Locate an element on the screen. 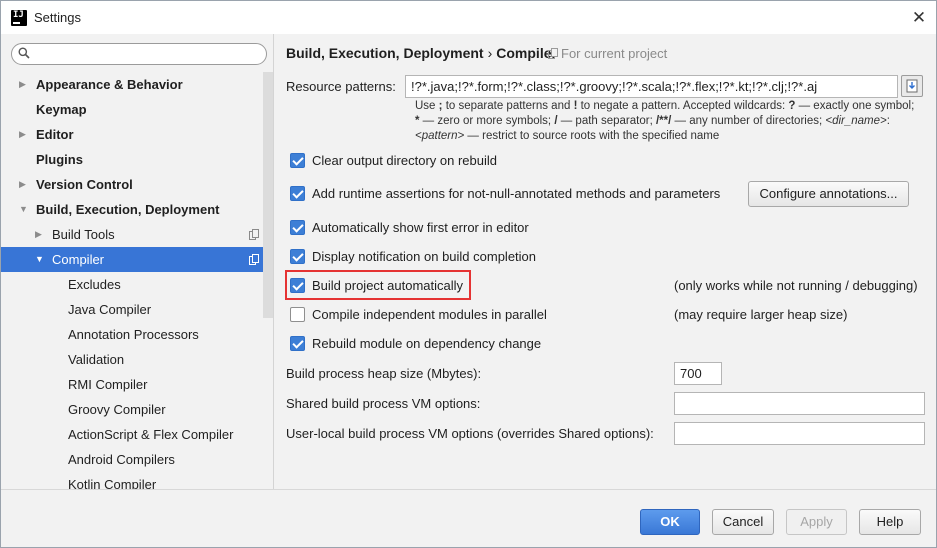 The height and width of the screenshot is (548, 937). apply-button: Apply is located at coordinates (816, 522).